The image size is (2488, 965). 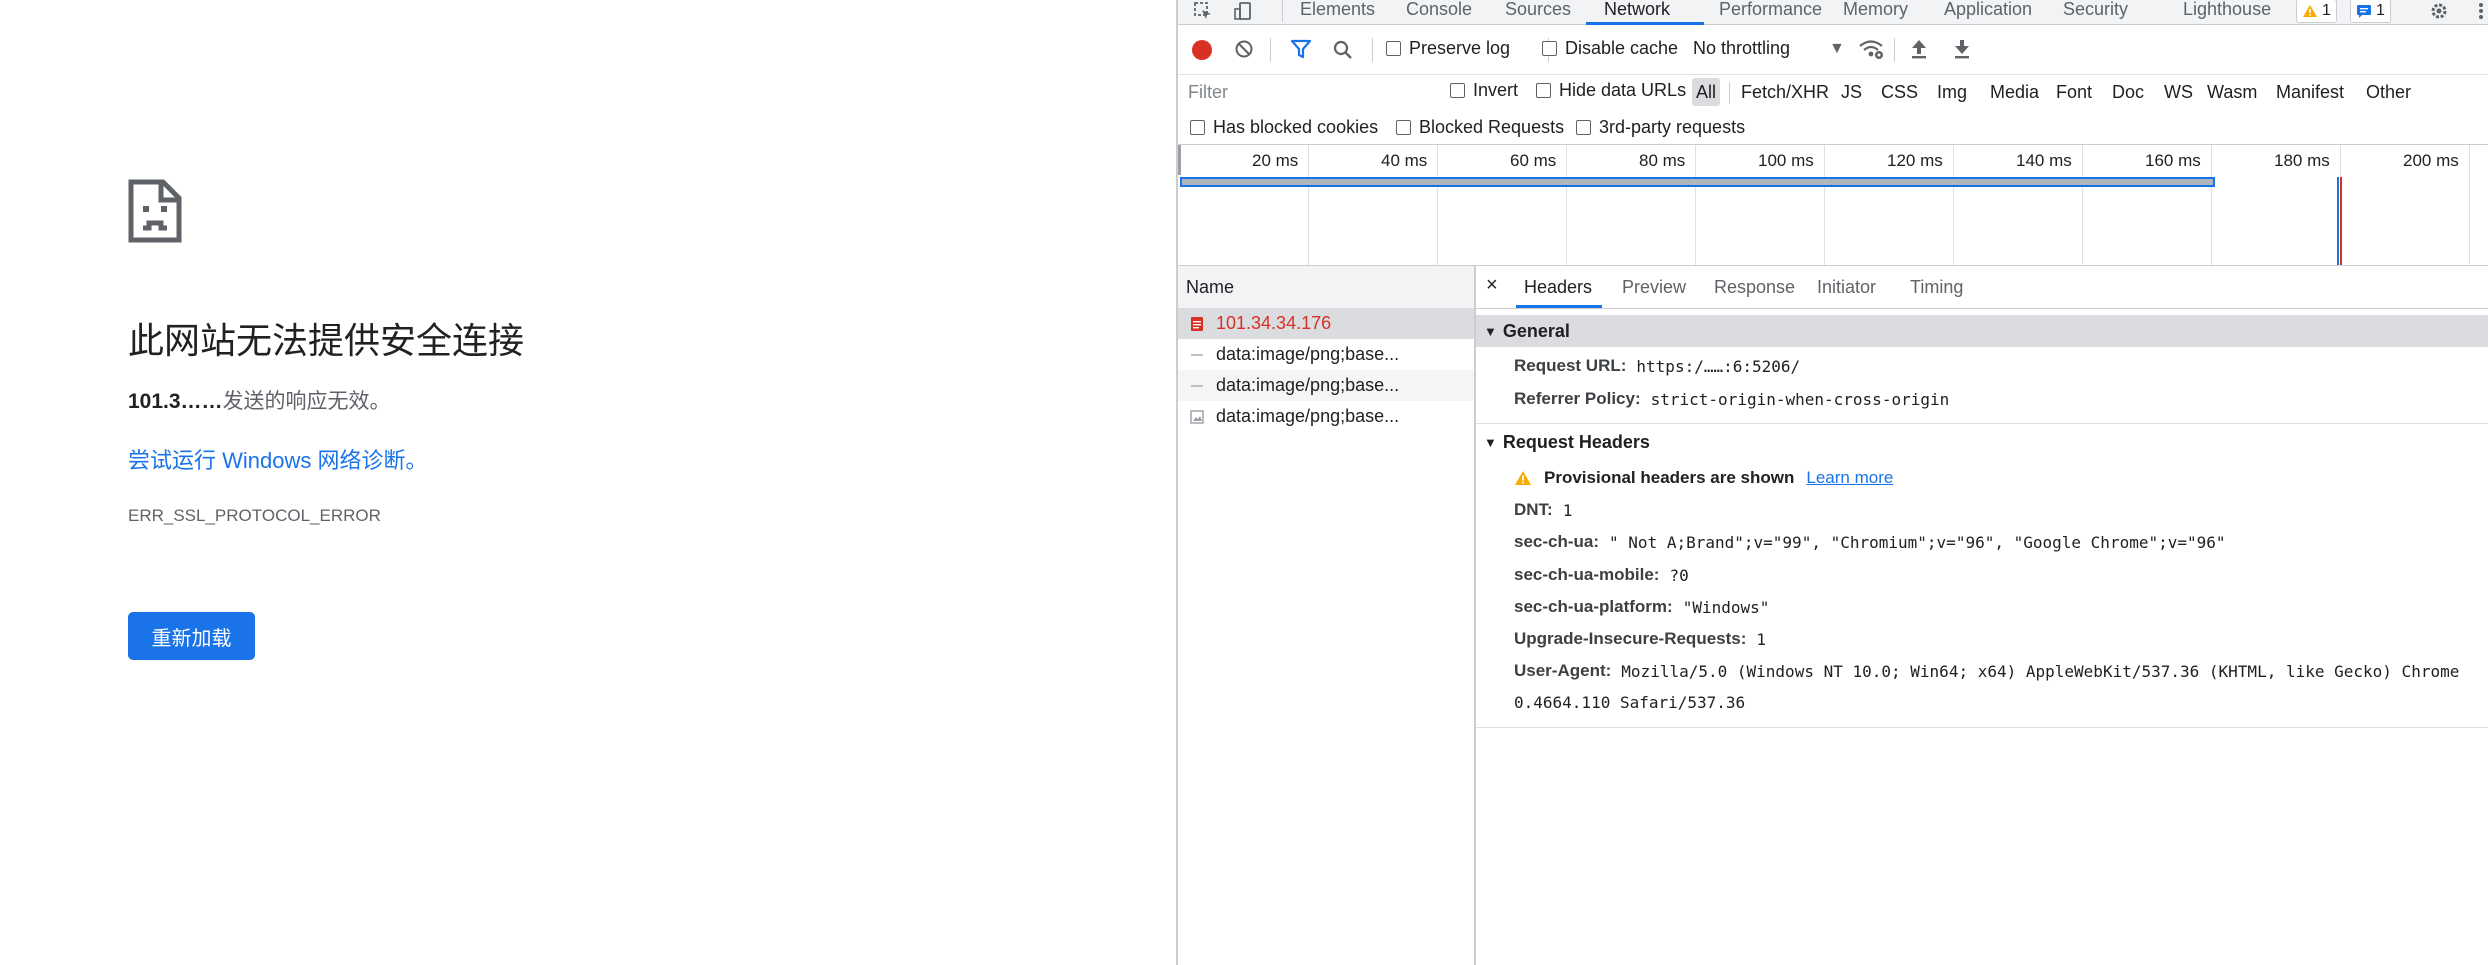 What do you see at coordinates (1630, 638) in the screenshot?
I see `header-key: Upgrade-Insecure-Requests:` at bounding box center [1630, 638].